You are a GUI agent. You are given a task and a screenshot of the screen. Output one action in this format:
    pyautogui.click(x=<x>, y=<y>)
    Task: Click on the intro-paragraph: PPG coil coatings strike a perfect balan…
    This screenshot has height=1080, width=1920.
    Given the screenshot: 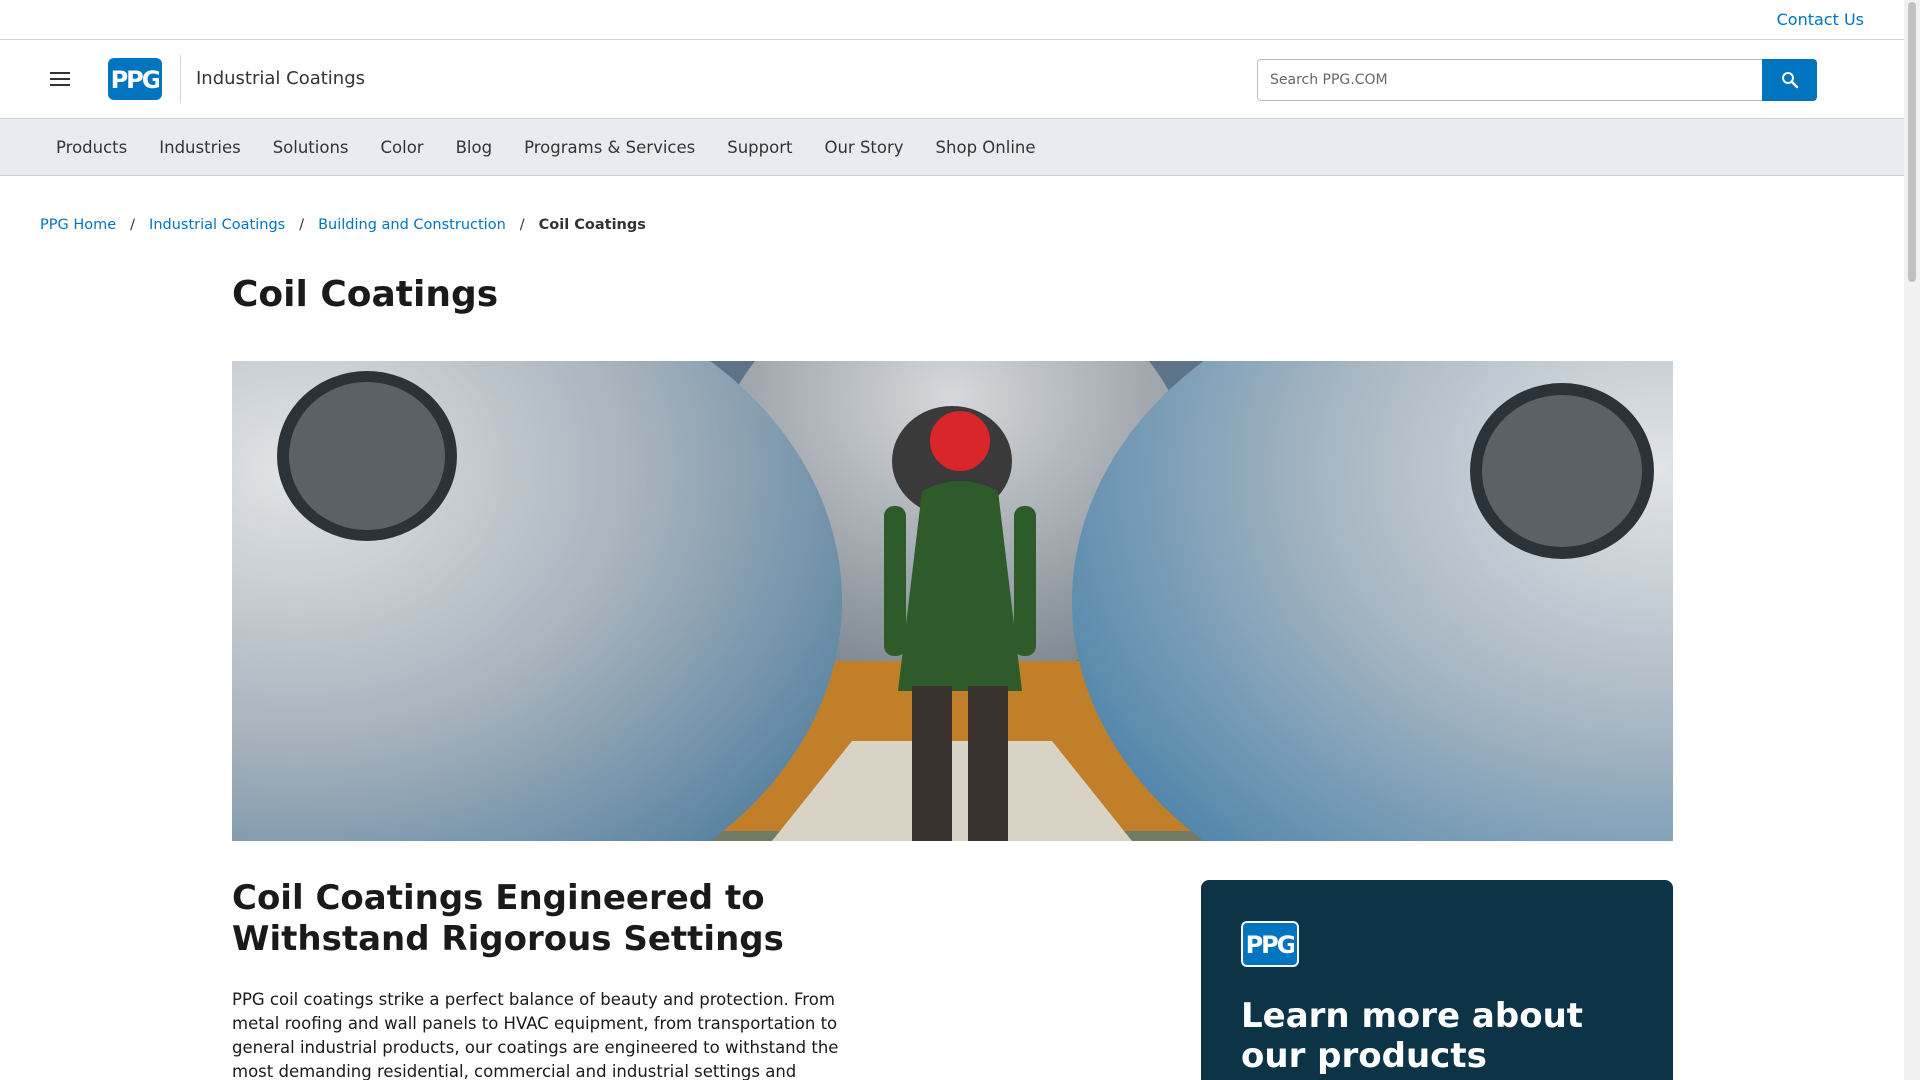 What is the action you would take?
    pyautogui.click(x=535, y=1035)
    